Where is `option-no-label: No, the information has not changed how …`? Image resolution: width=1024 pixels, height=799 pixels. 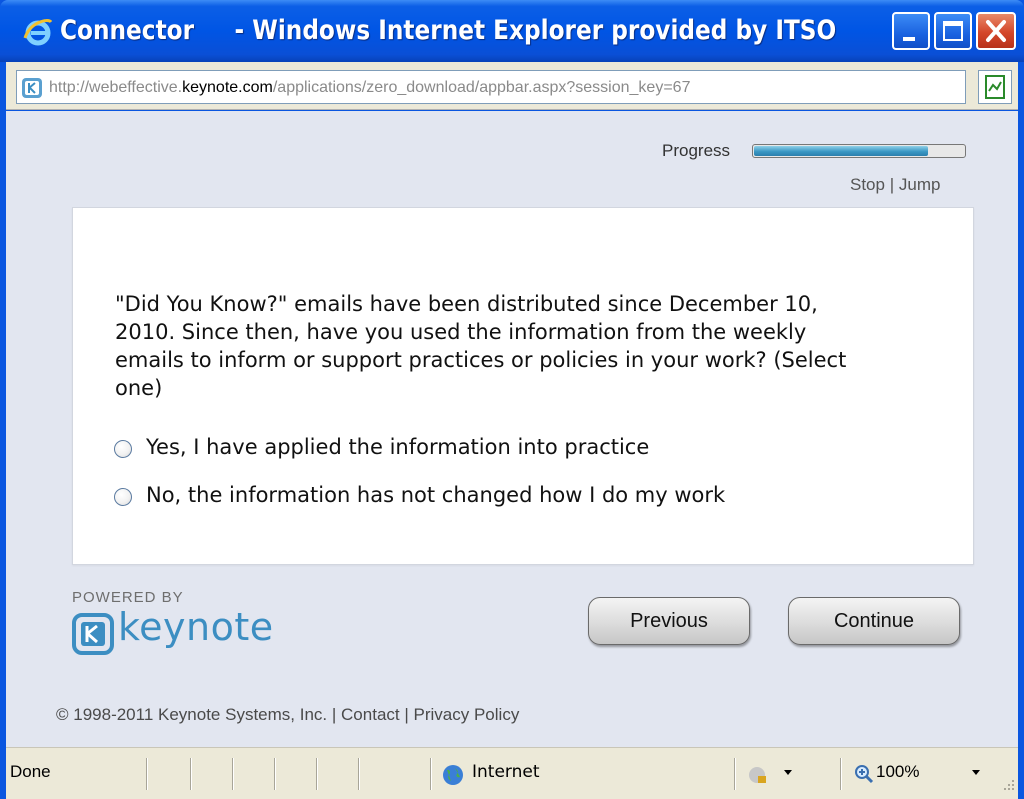
option-no-label: No, the information has not changed how … is located at coordinates (436, 495).